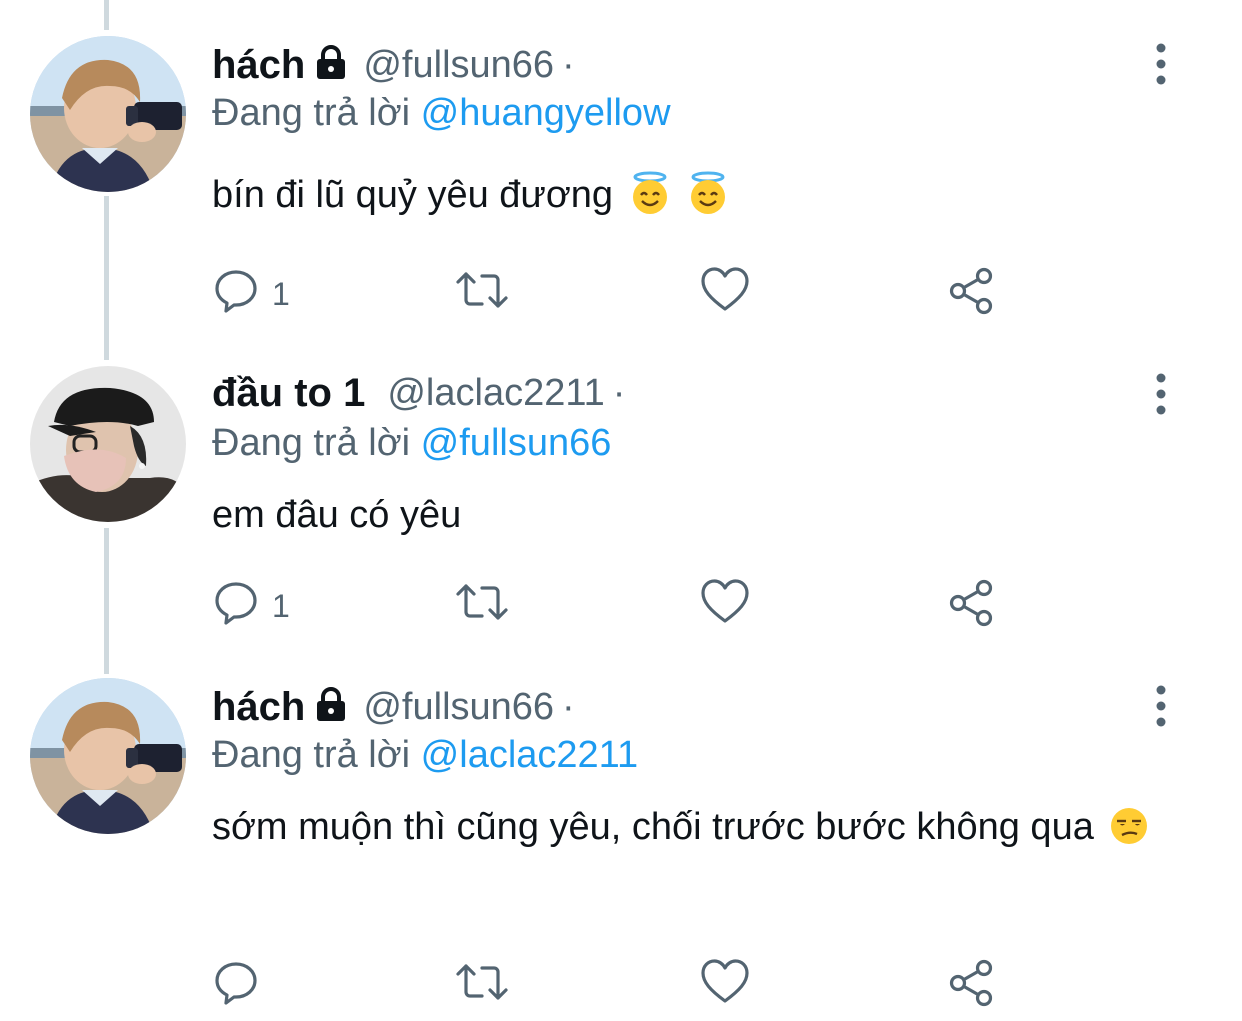 This screenshot has width=1242, height=1021. I want to click on reply-context: Đang trả lời @laclac2211, so click(425, 755).